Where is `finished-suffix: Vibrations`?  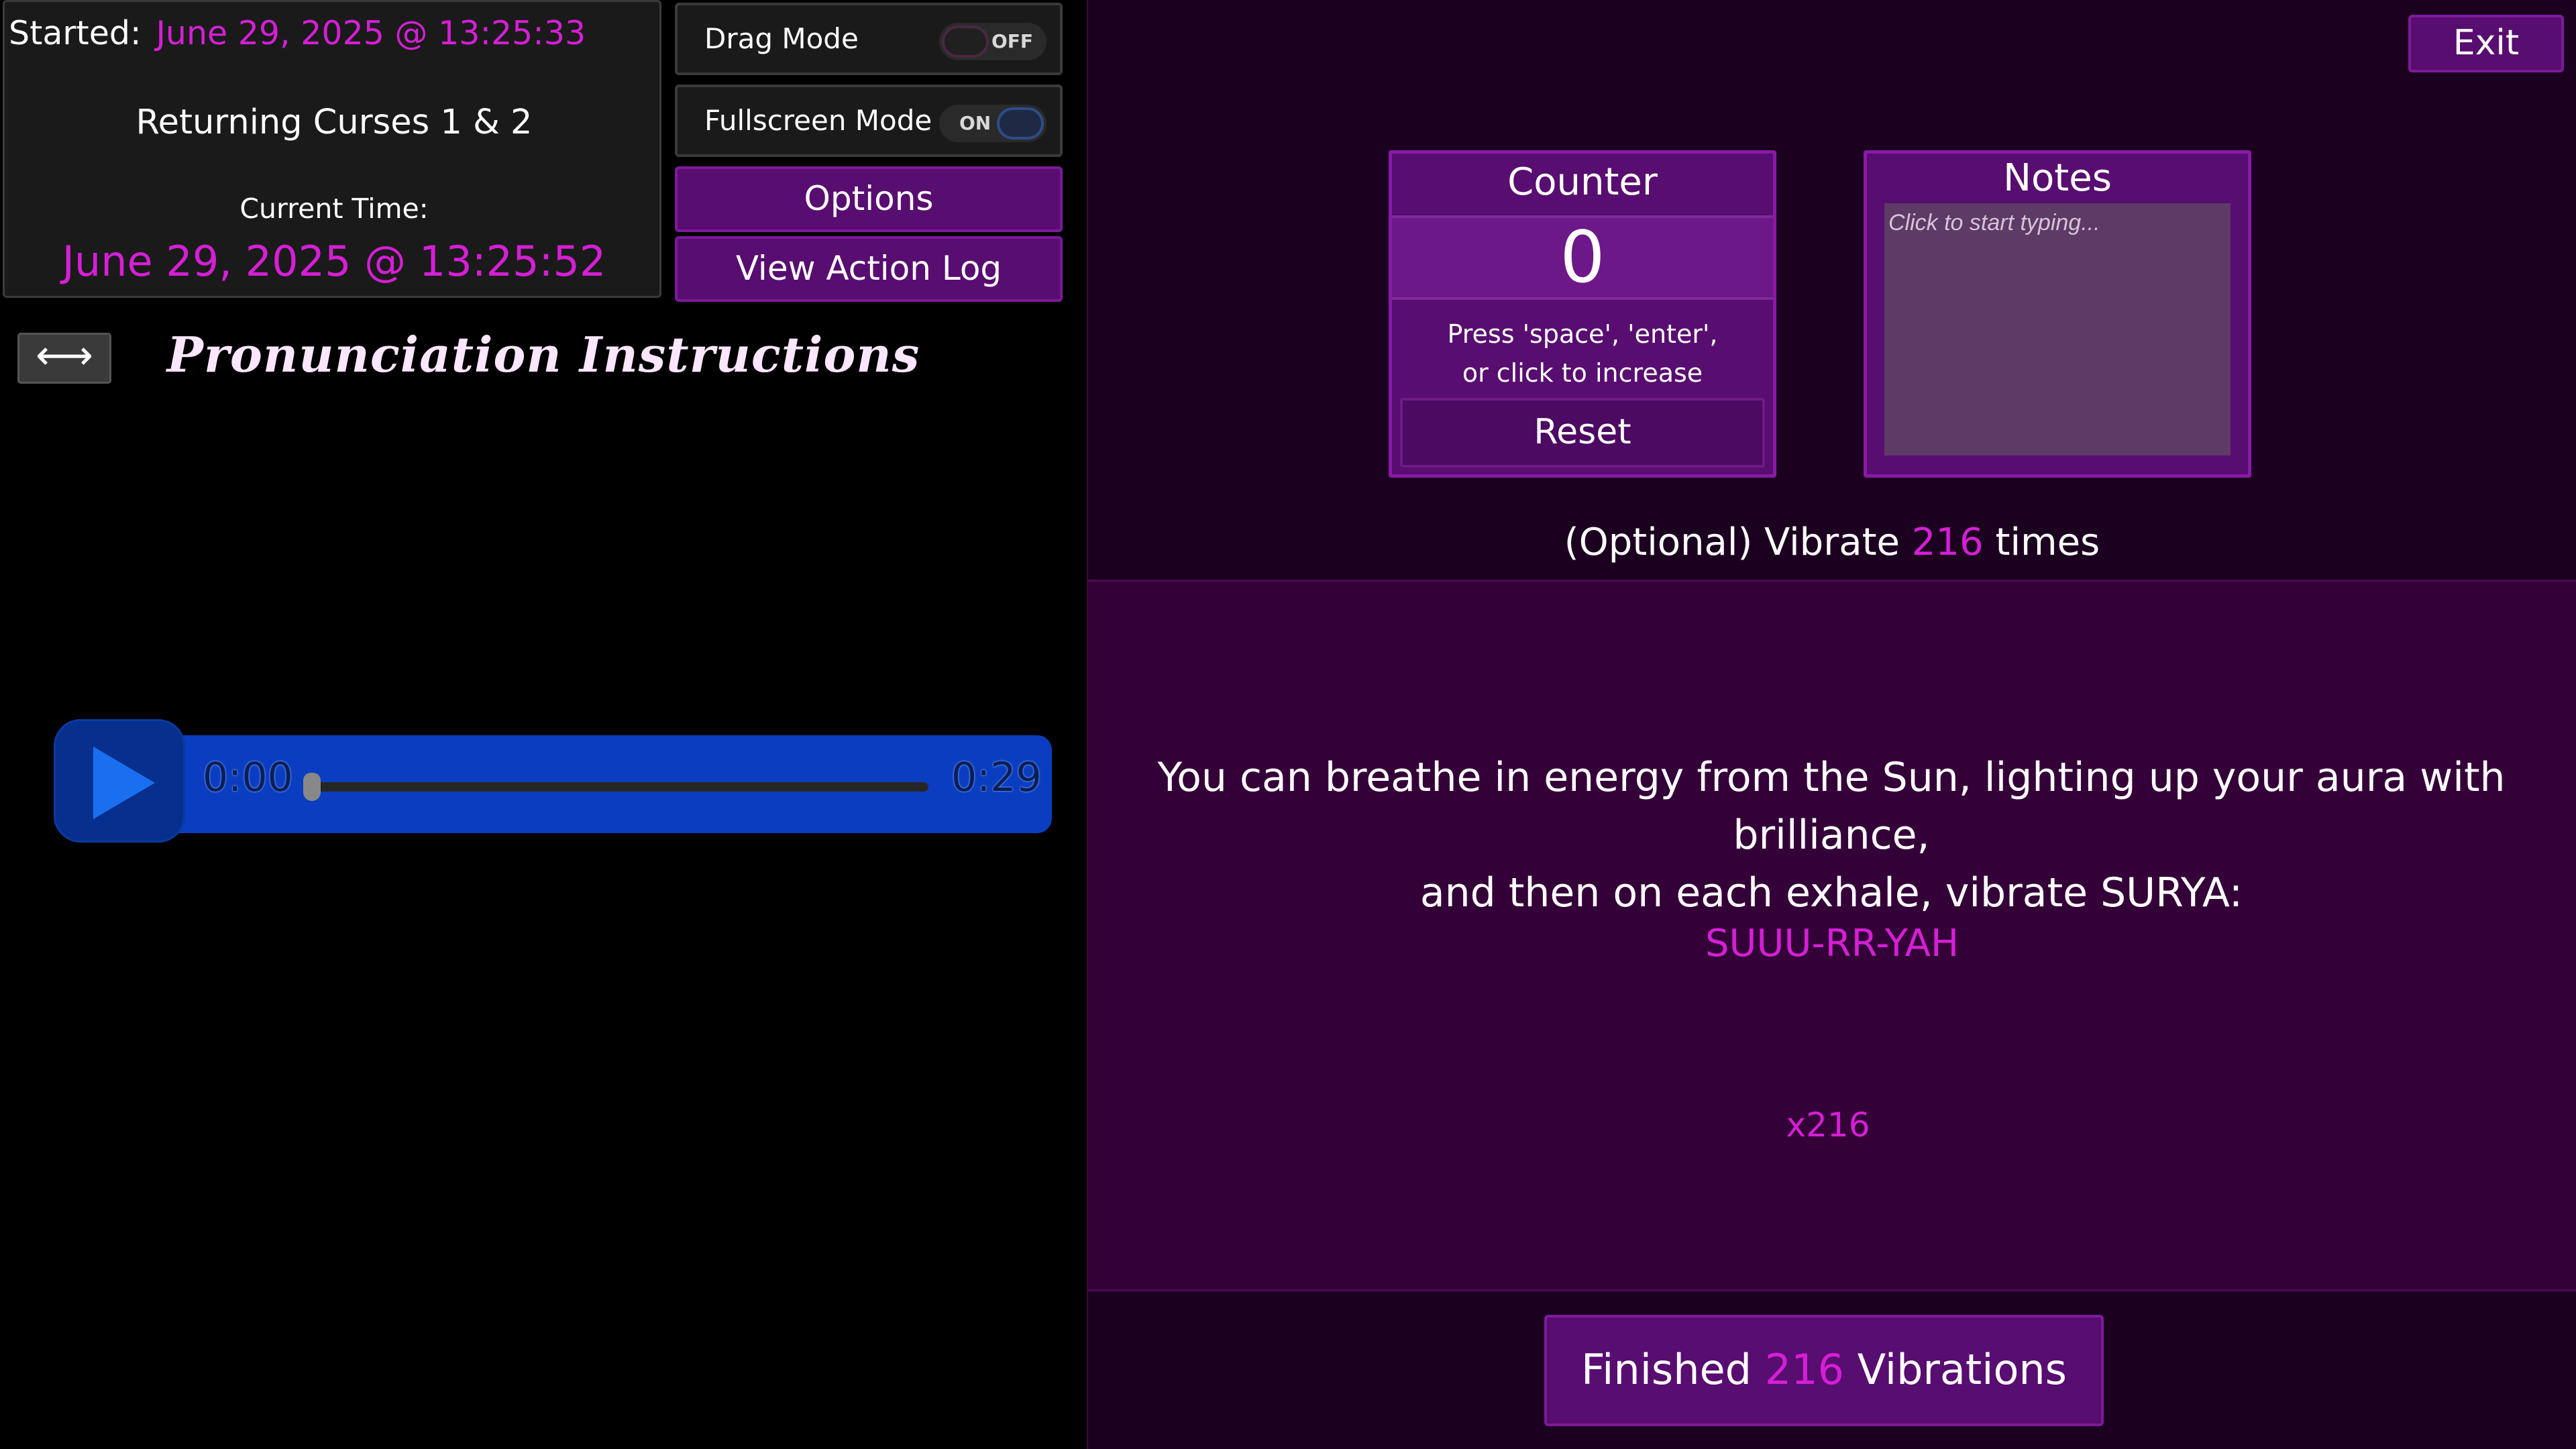
finished-suffix: Vibrations is located at coordinates (1962, 1369).